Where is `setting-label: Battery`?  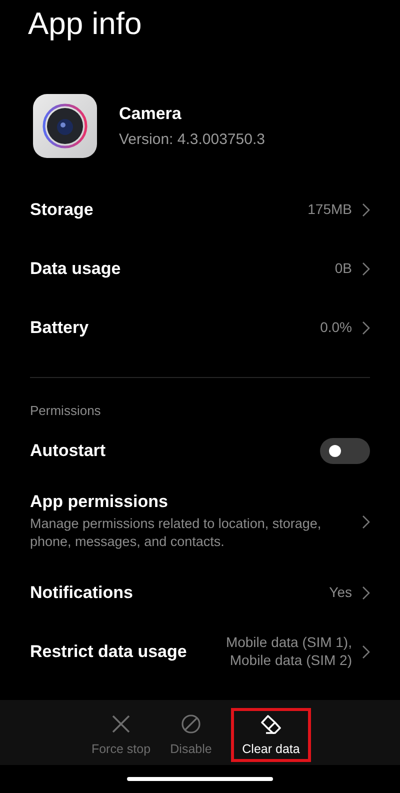
setting-label: Battery is located at coordinates (60, 328).